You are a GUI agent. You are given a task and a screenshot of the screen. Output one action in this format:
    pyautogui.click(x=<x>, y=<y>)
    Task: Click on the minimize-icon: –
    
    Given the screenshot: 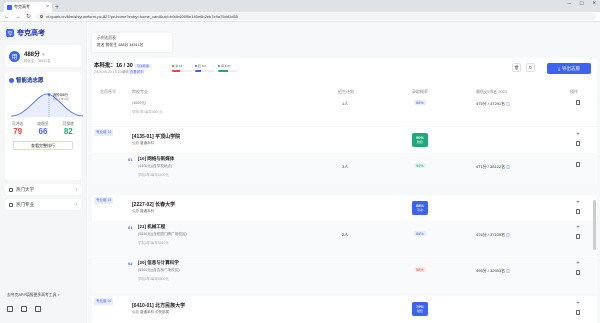 What is the action you would take?
    pyautogui.click(x=569, y=4)
    